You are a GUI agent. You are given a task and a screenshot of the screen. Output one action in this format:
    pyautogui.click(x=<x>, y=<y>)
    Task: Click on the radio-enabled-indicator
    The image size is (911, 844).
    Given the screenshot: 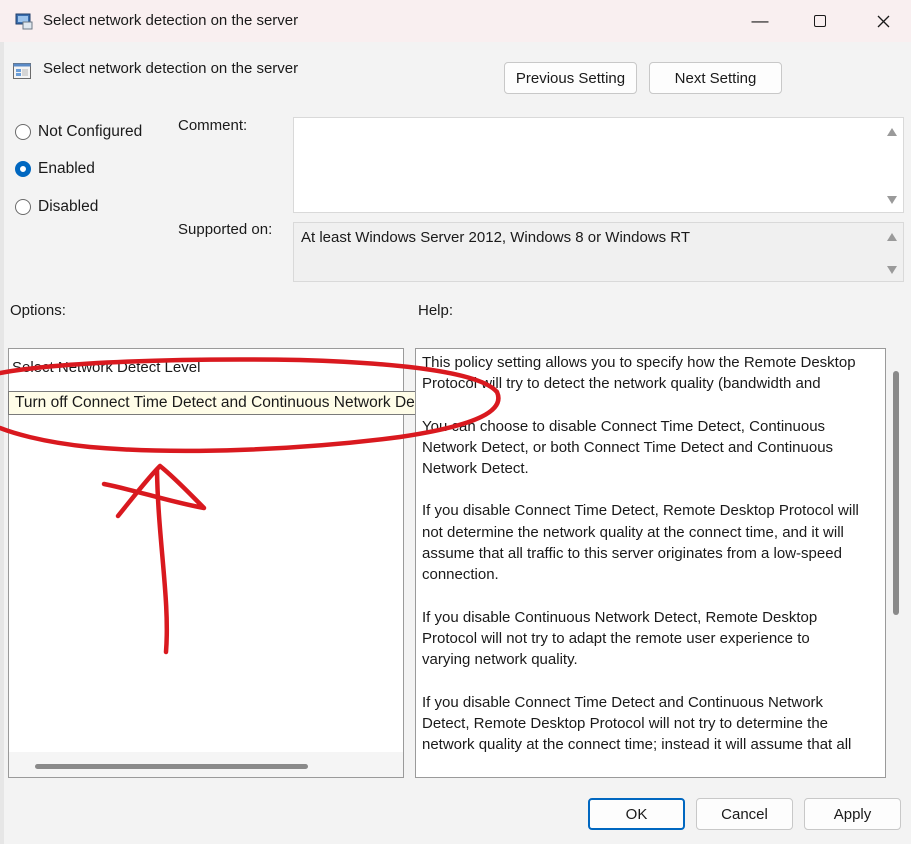 What is the action you would take?
    pyautogui.click(x=23, y=169)
    